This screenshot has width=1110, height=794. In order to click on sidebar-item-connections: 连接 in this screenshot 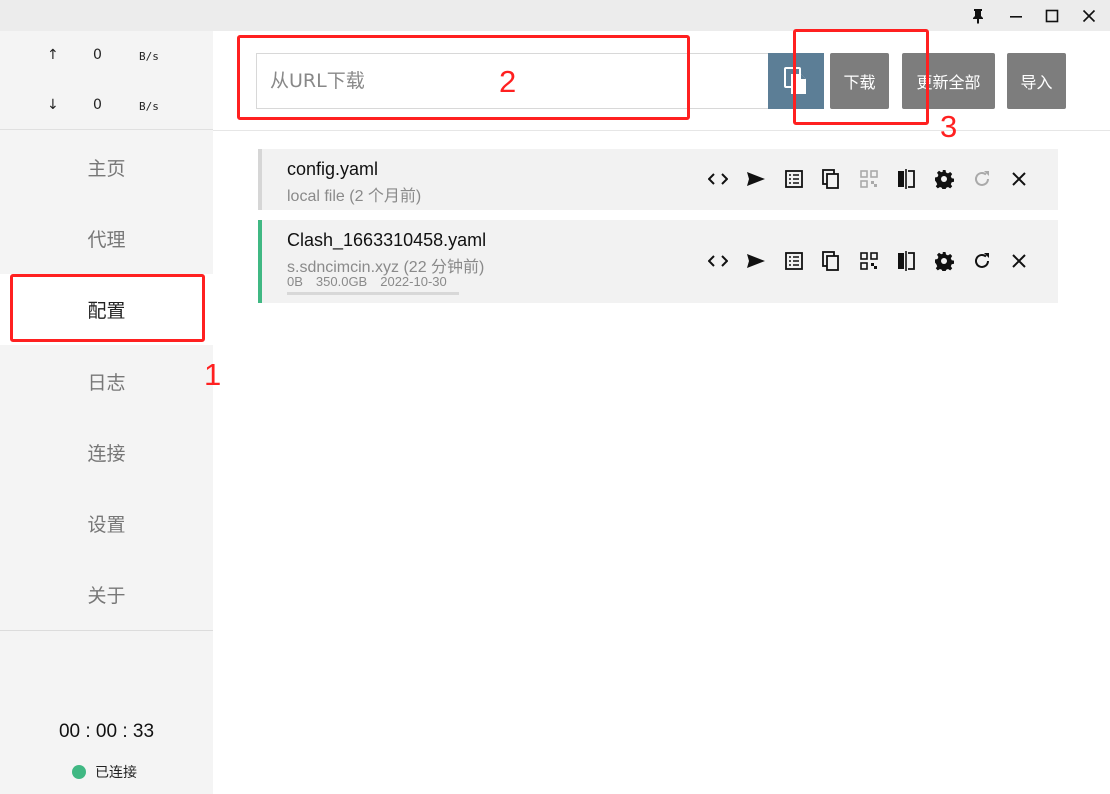, I will do `click(106, 452)`.